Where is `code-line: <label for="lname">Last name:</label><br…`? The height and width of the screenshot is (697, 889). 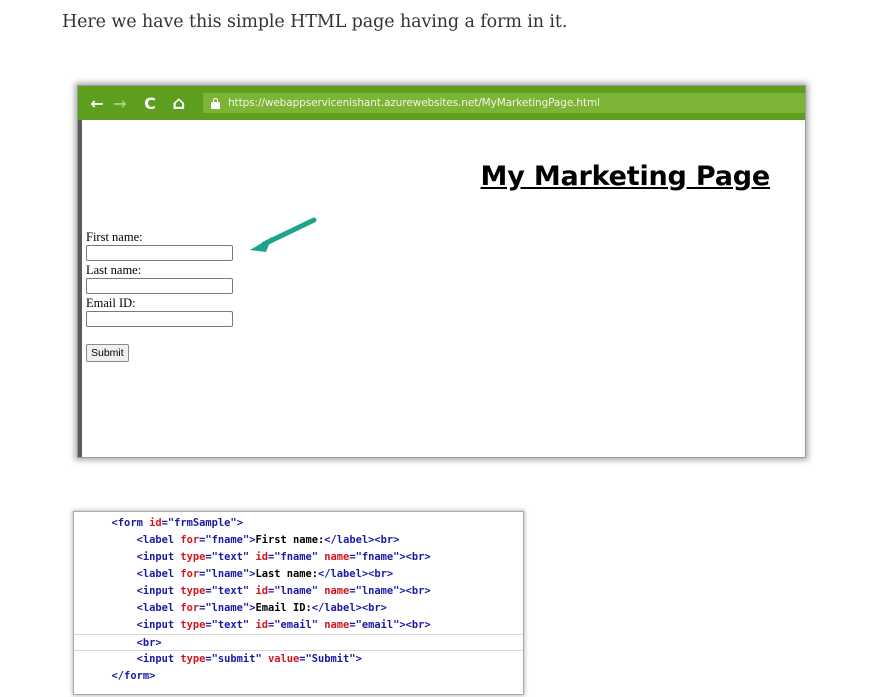
code-line: <label for="lname">Last name:</label><br… is located at coordinates (265, 574).